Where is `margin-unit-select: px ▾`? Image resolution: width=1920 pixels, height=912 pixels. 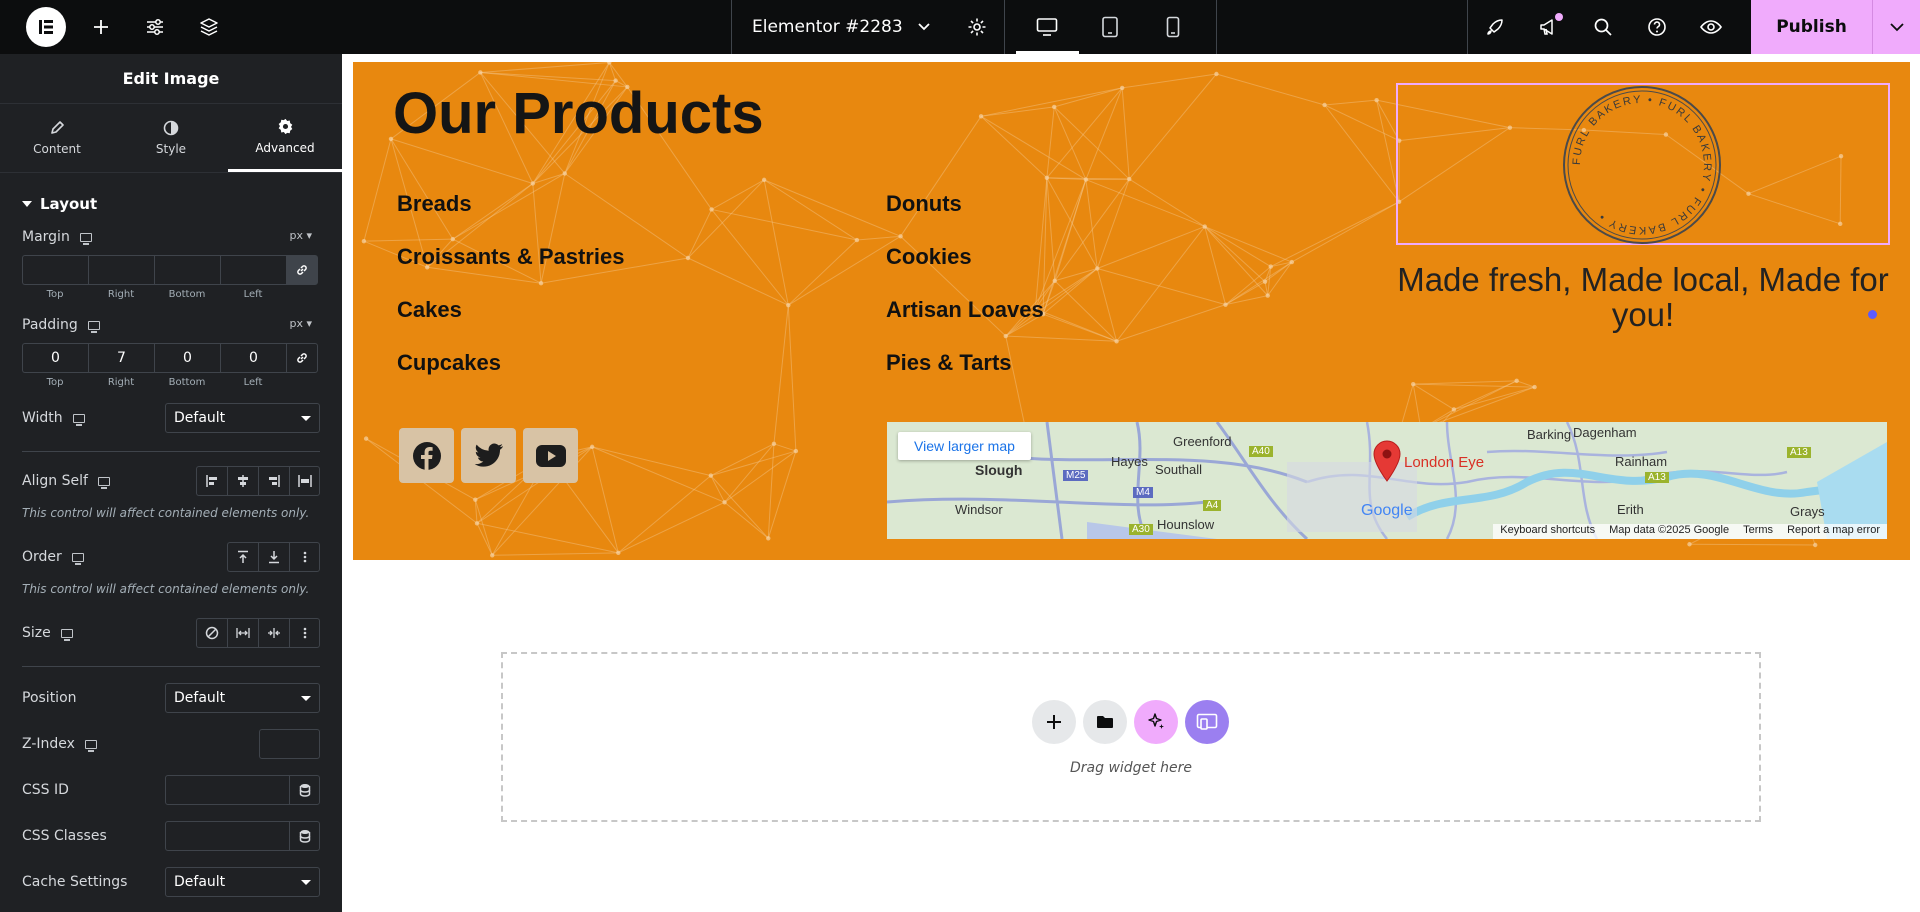
margin-unit-select: px ▾ is located at coordinates (300, 235).